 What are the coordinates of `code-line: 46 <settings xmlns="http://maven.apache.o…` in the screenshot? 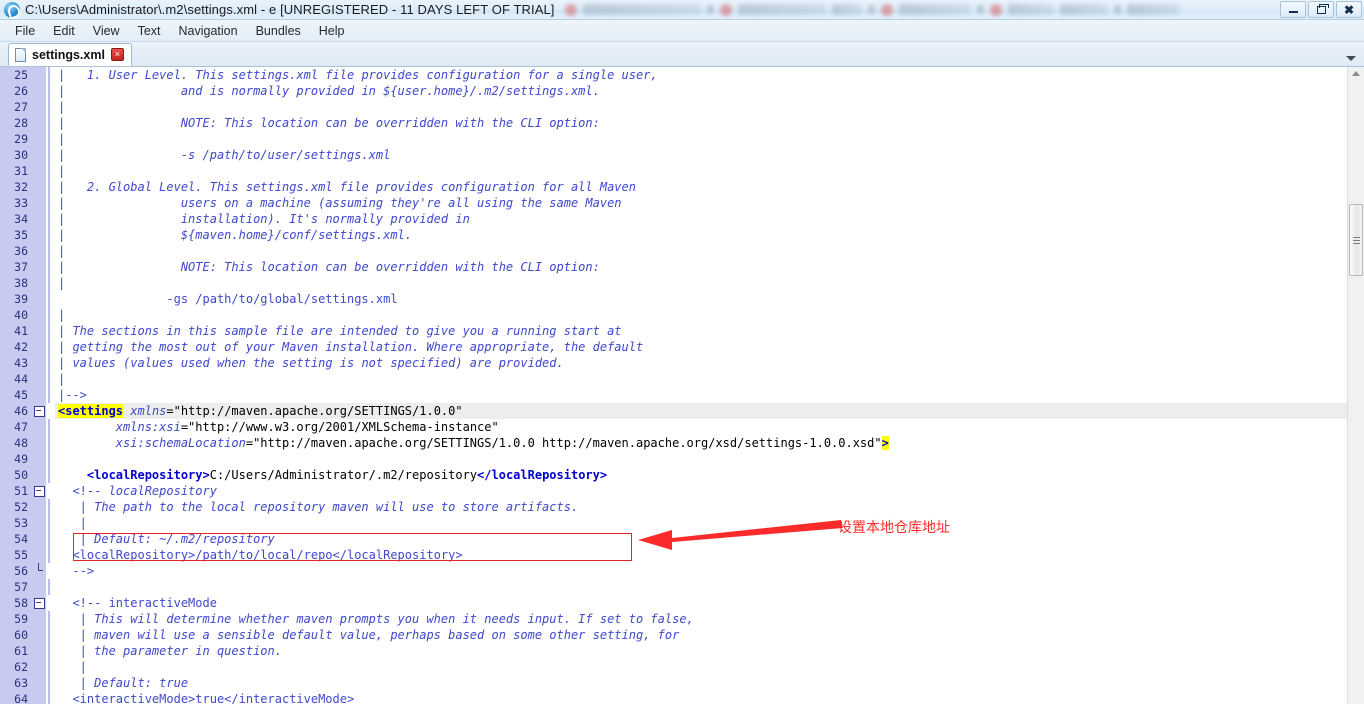 It's located at (673, 411).